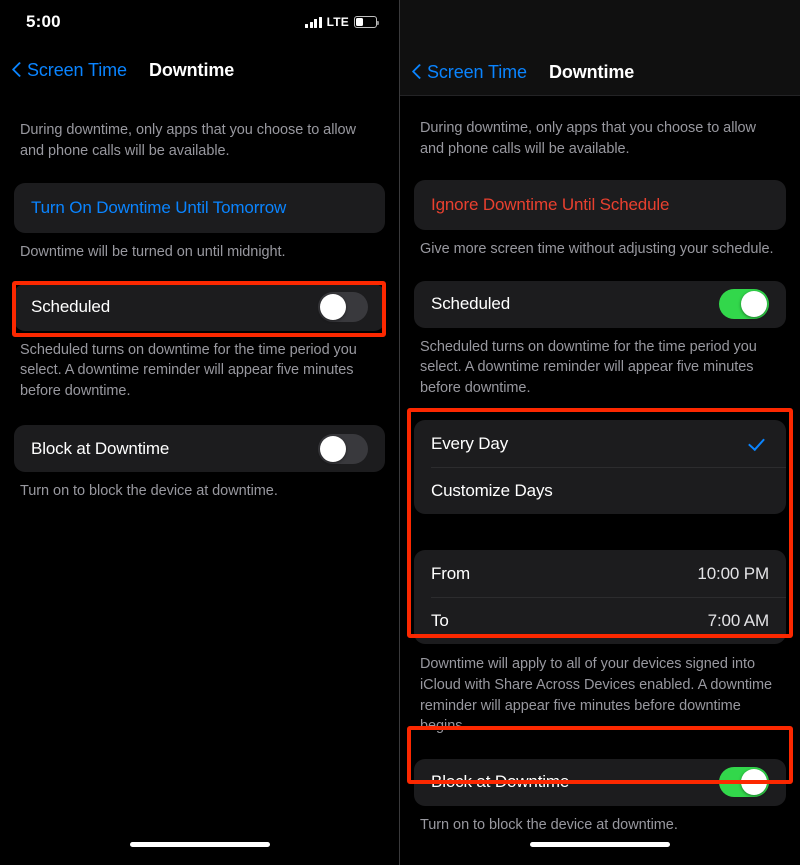  What do you see at coordinates (738, 620) in the screenshot?
I see `to-value: 7:00 AM` at bounding box center [738, 620].